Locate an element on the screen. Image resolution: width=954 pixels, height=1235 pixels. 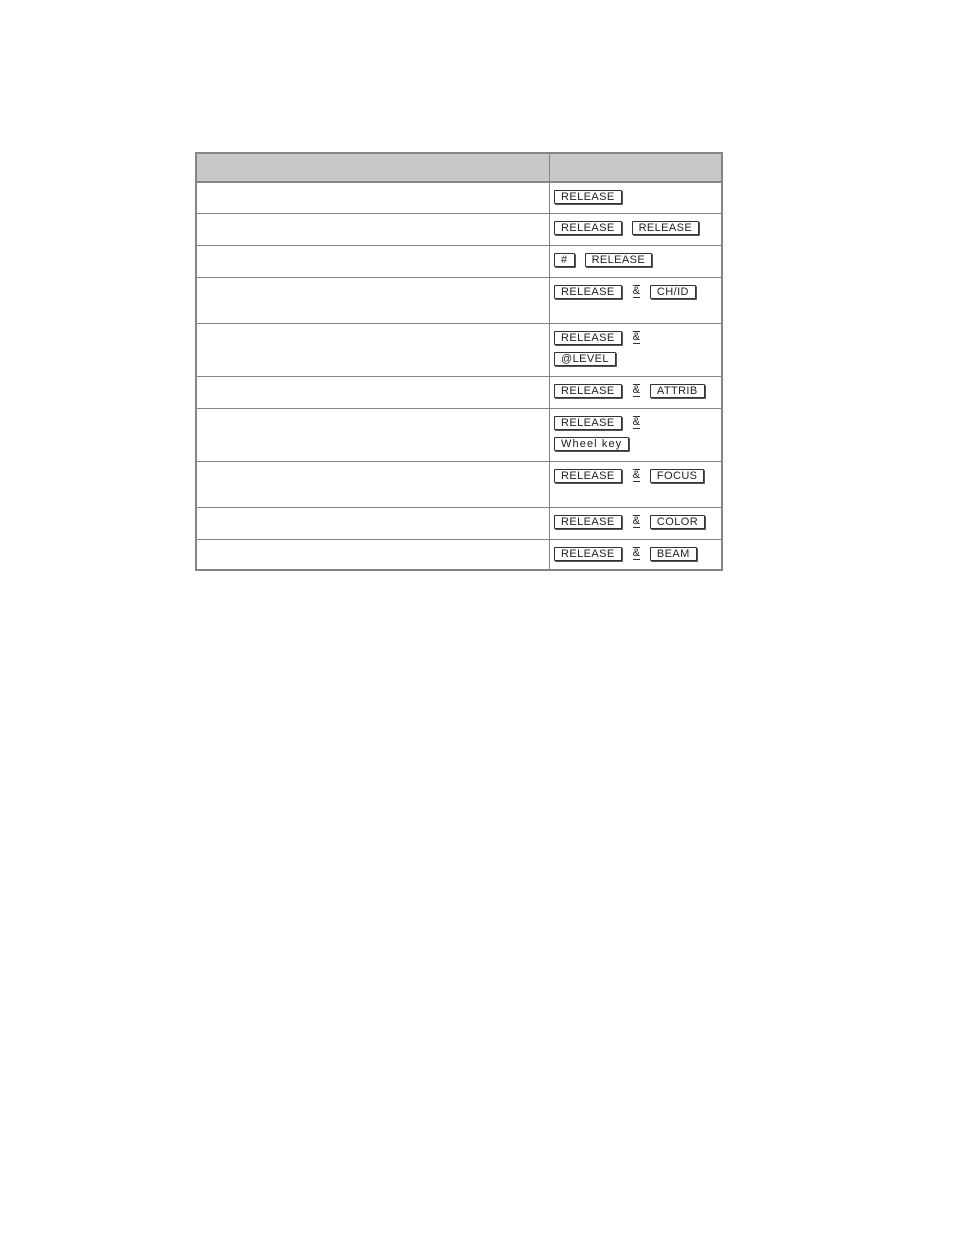
key-sequence: Wheel key is located at coordinates (637, 444).